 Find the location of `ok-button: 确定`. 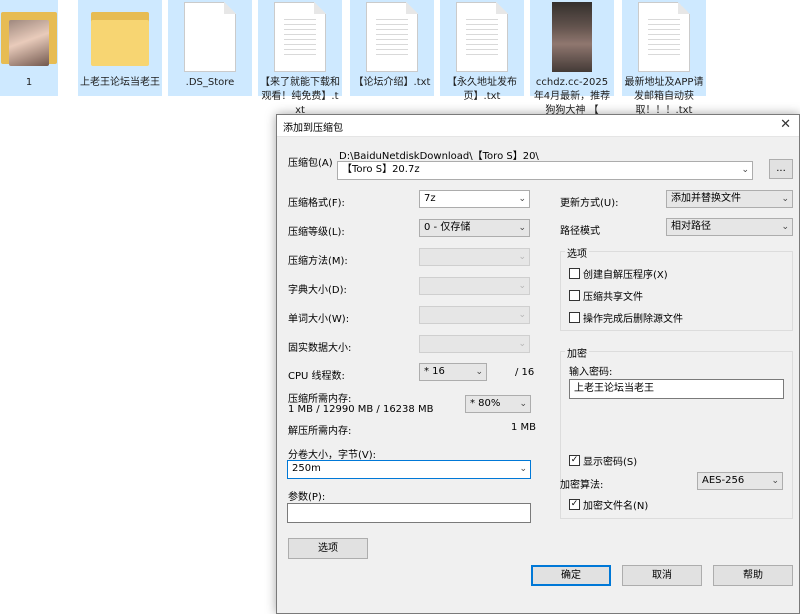

ok-button: 确定 is located at coordinates (571, 575).